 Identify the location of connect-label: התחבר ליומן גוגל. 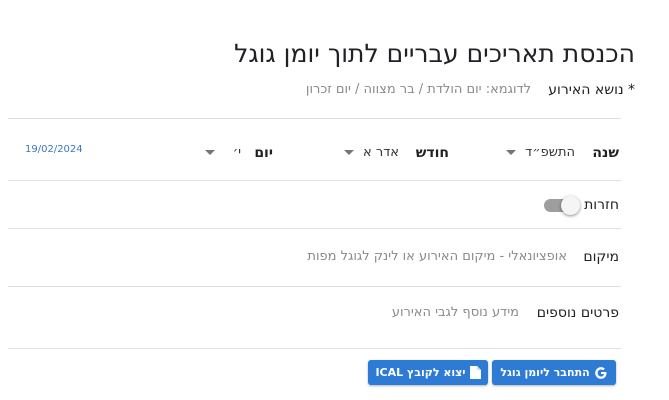
(545, 372).